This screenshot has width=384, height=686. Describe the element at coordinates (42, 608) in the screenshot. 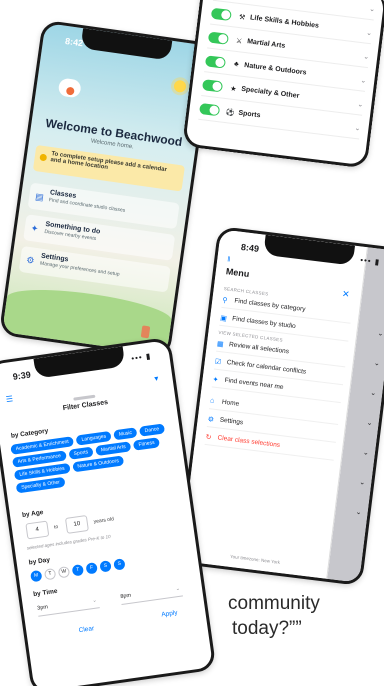

I see `time-from-value: 3pm` at that location.